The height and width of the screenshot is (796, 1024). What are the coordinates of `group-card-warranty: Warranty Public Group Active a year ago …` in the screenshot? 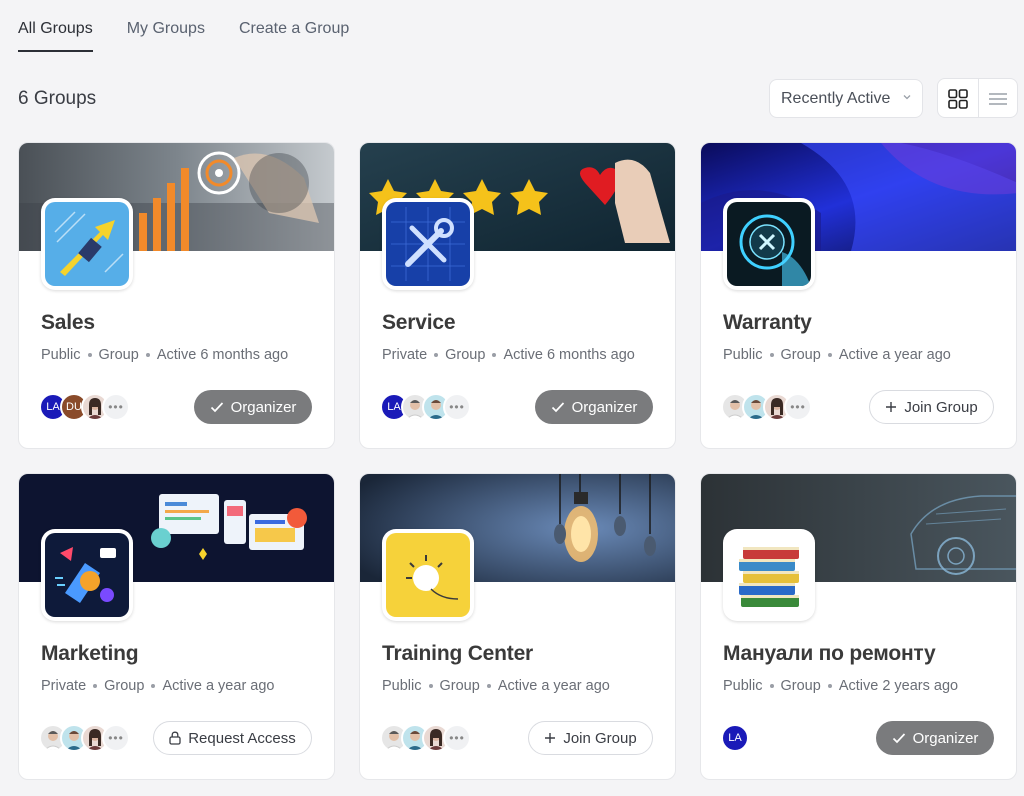 It's located at (858, 295).